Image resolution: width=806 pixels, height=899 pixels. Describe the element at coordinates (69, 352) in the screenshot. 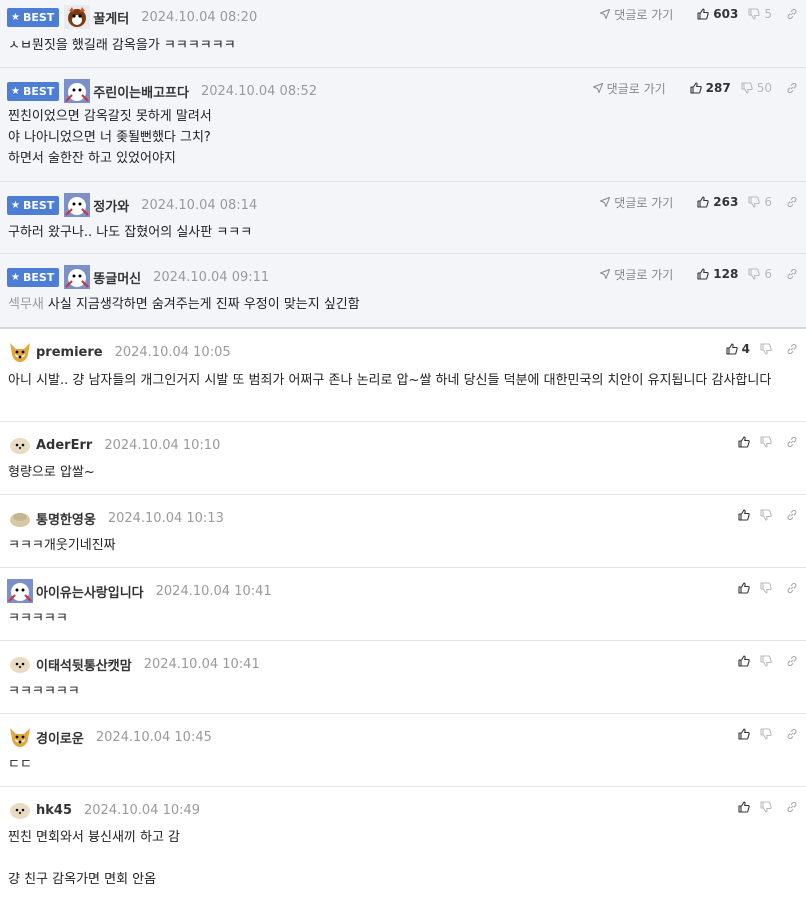

I see `nickname: premiere` at that location.